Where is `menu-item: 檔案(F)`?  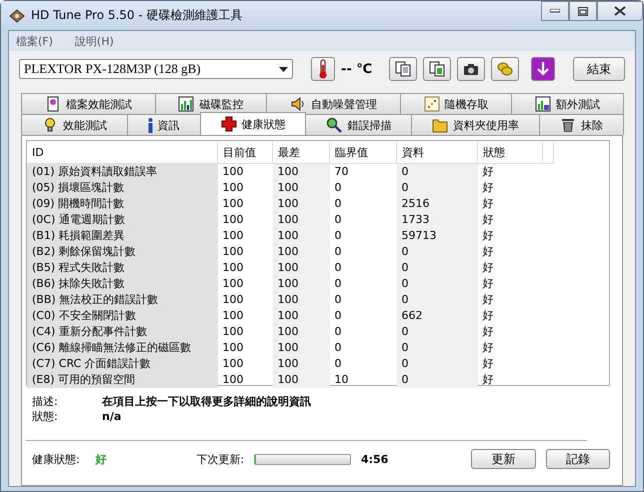
menu-item: 檔案(F) is located at coordinates (34, 41).